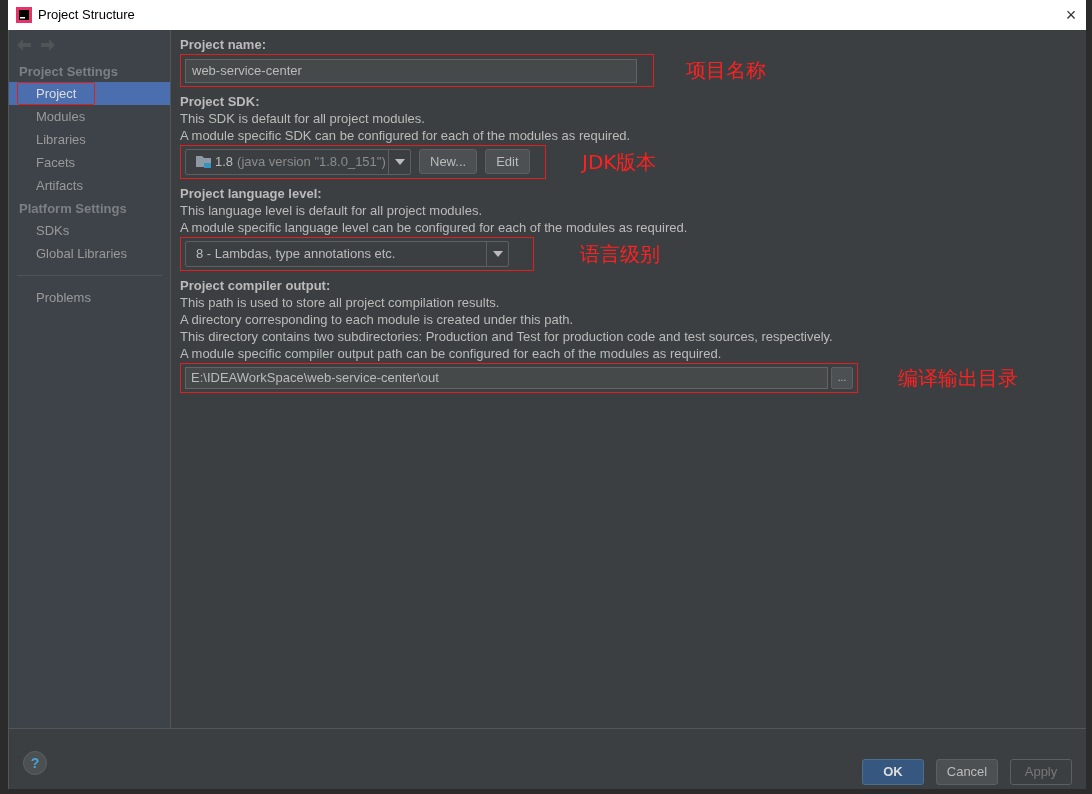  Describe the element at coordinates (251, 193) in the screenshot. I see `section-label: Project language level:` at that location.